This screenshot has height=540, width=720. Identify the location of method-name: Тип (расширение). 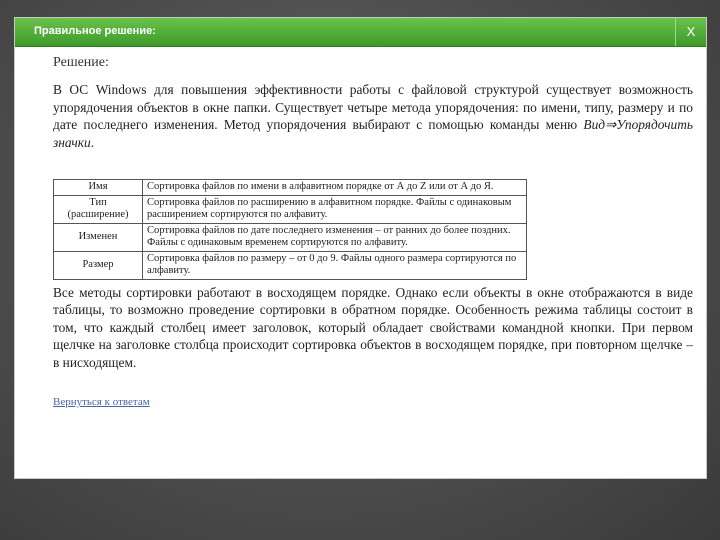
(98, 209).